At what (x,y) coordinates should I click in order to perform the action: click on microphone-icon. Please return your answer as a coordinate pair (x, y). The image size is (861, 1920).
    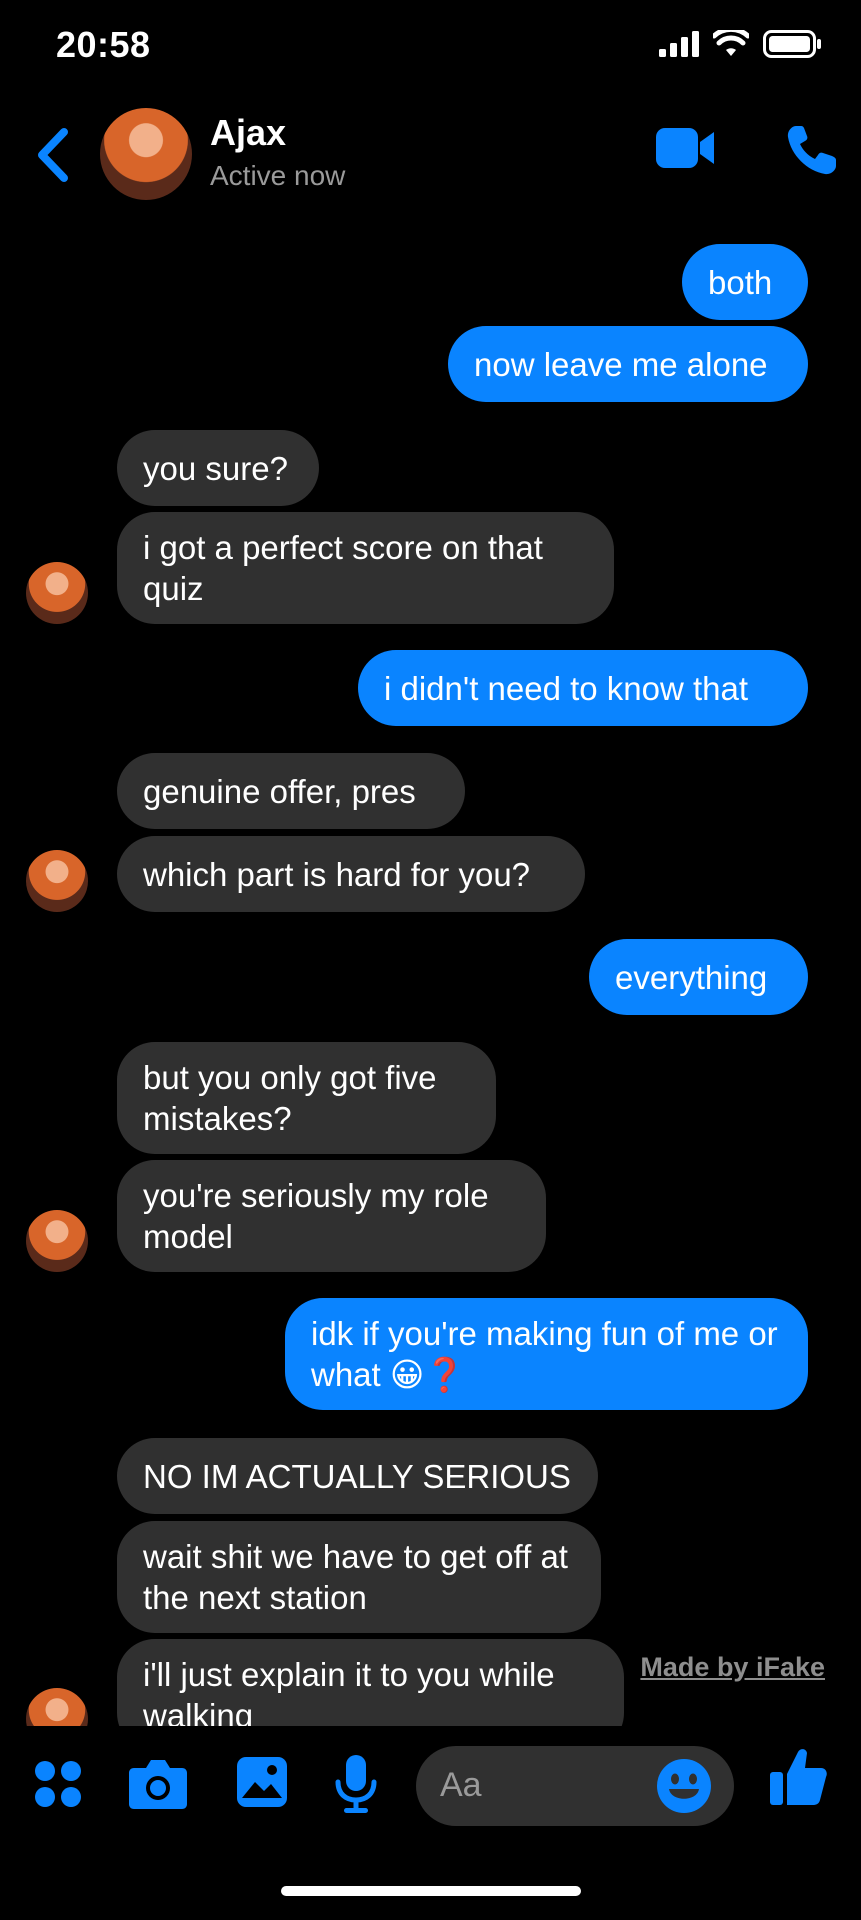
    Looking at the image, I should click on (356, 1784).